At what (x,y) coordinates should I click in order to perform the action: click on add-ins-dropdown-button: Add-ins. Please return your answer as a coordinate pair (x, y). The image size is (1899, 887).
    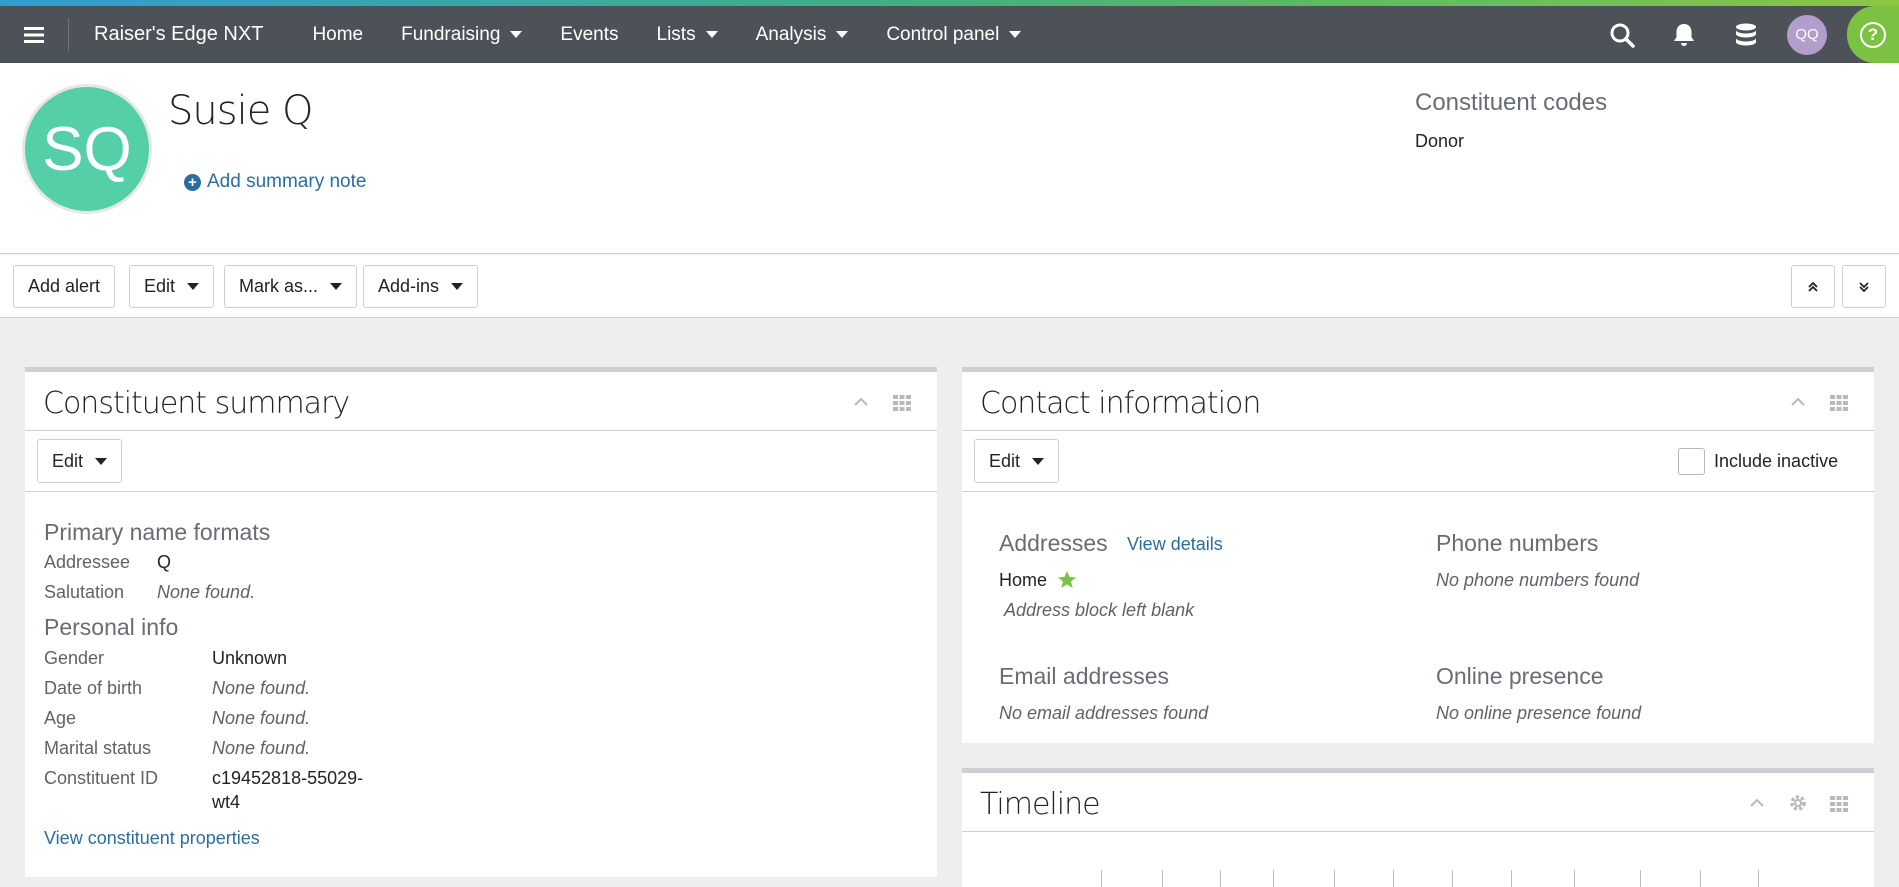
    Looking at the image, I should click on (421, 286).